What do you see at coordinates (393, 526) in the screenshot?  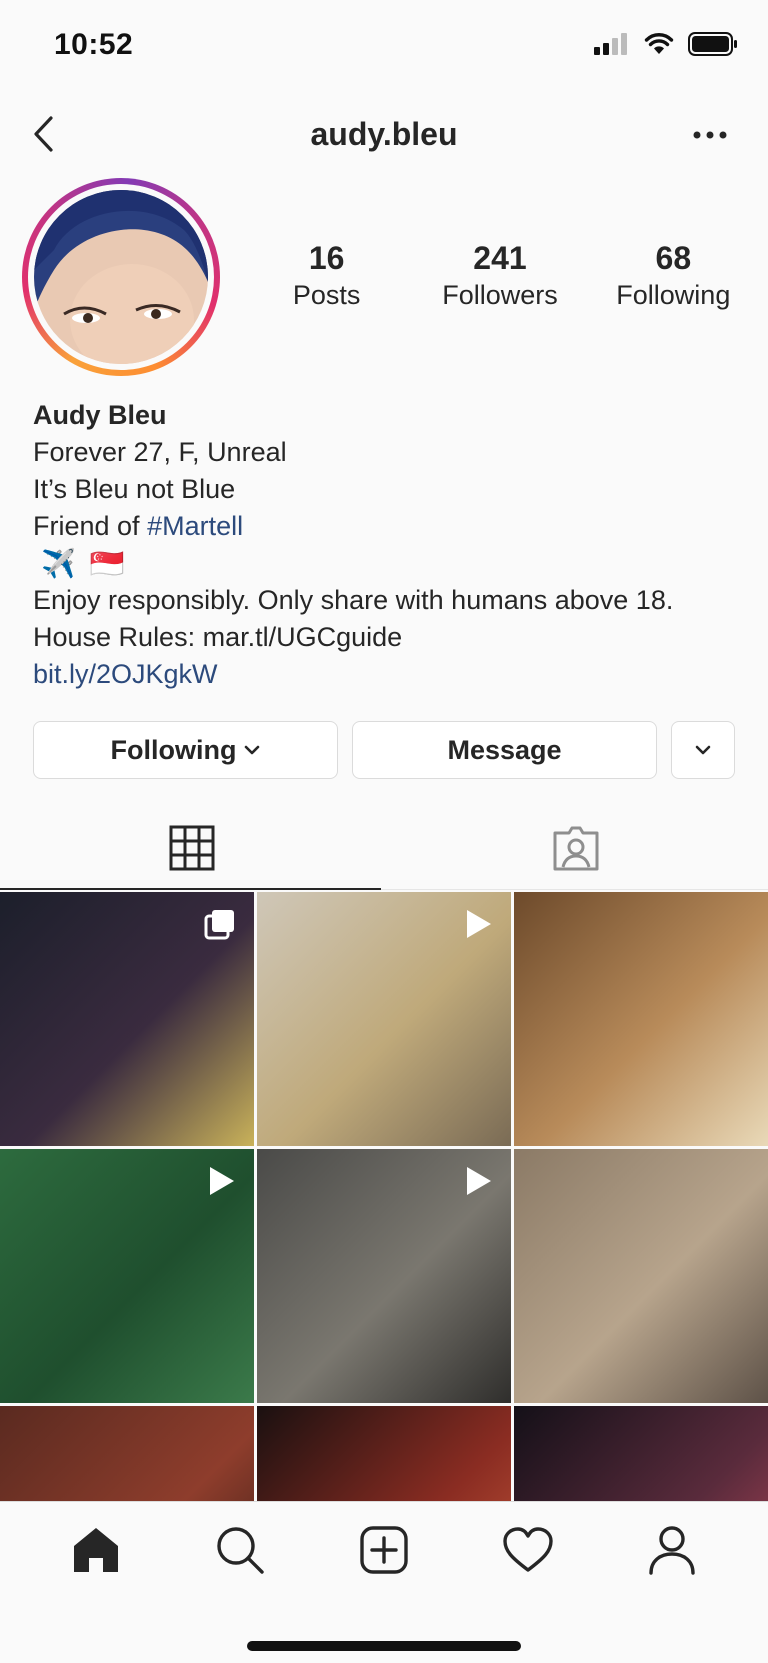 I see `bio-line: Friend of #Martell` at bounding box center [393, 526].